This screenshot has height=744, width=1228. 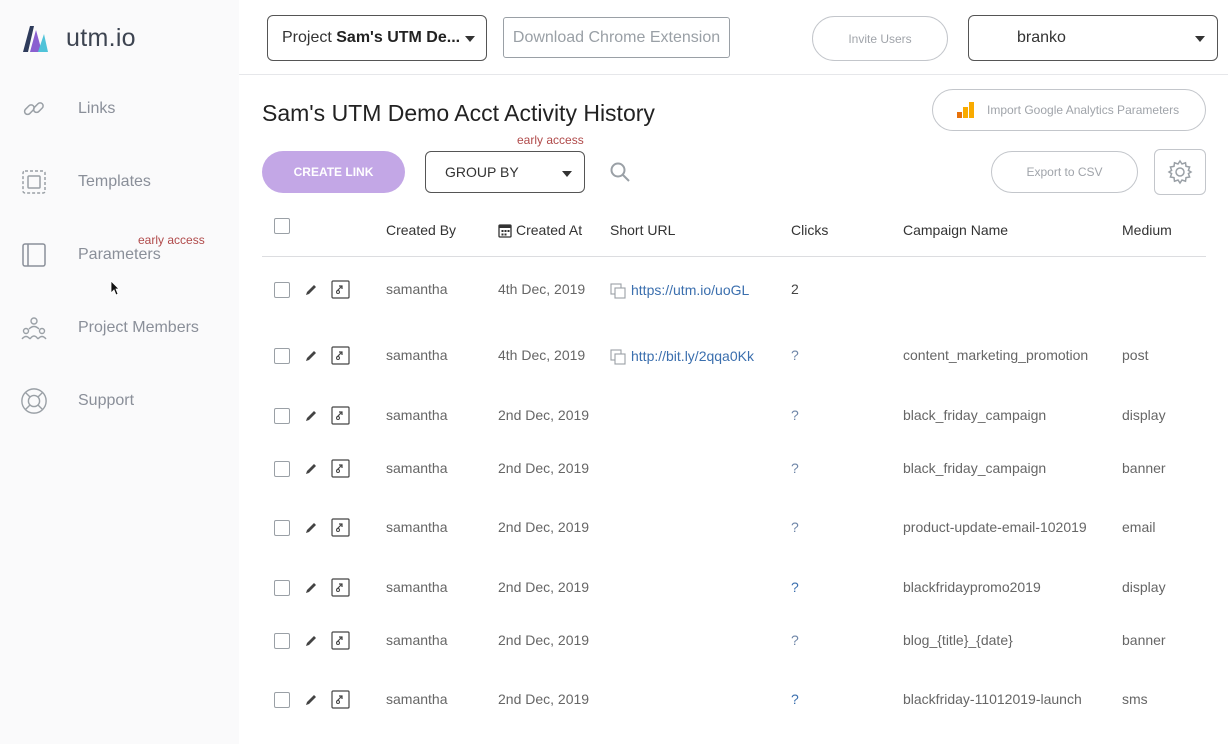 I want to click on campaign-name-cell: content_marketing_promotion, so click(x=996, y=355).